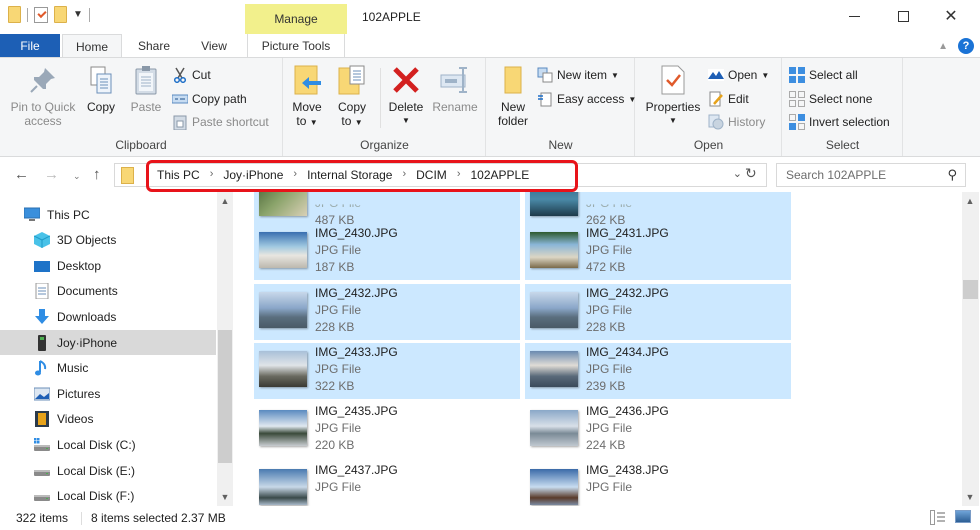  I want to click on back-arrow-icon: ←, so click(21, 174).